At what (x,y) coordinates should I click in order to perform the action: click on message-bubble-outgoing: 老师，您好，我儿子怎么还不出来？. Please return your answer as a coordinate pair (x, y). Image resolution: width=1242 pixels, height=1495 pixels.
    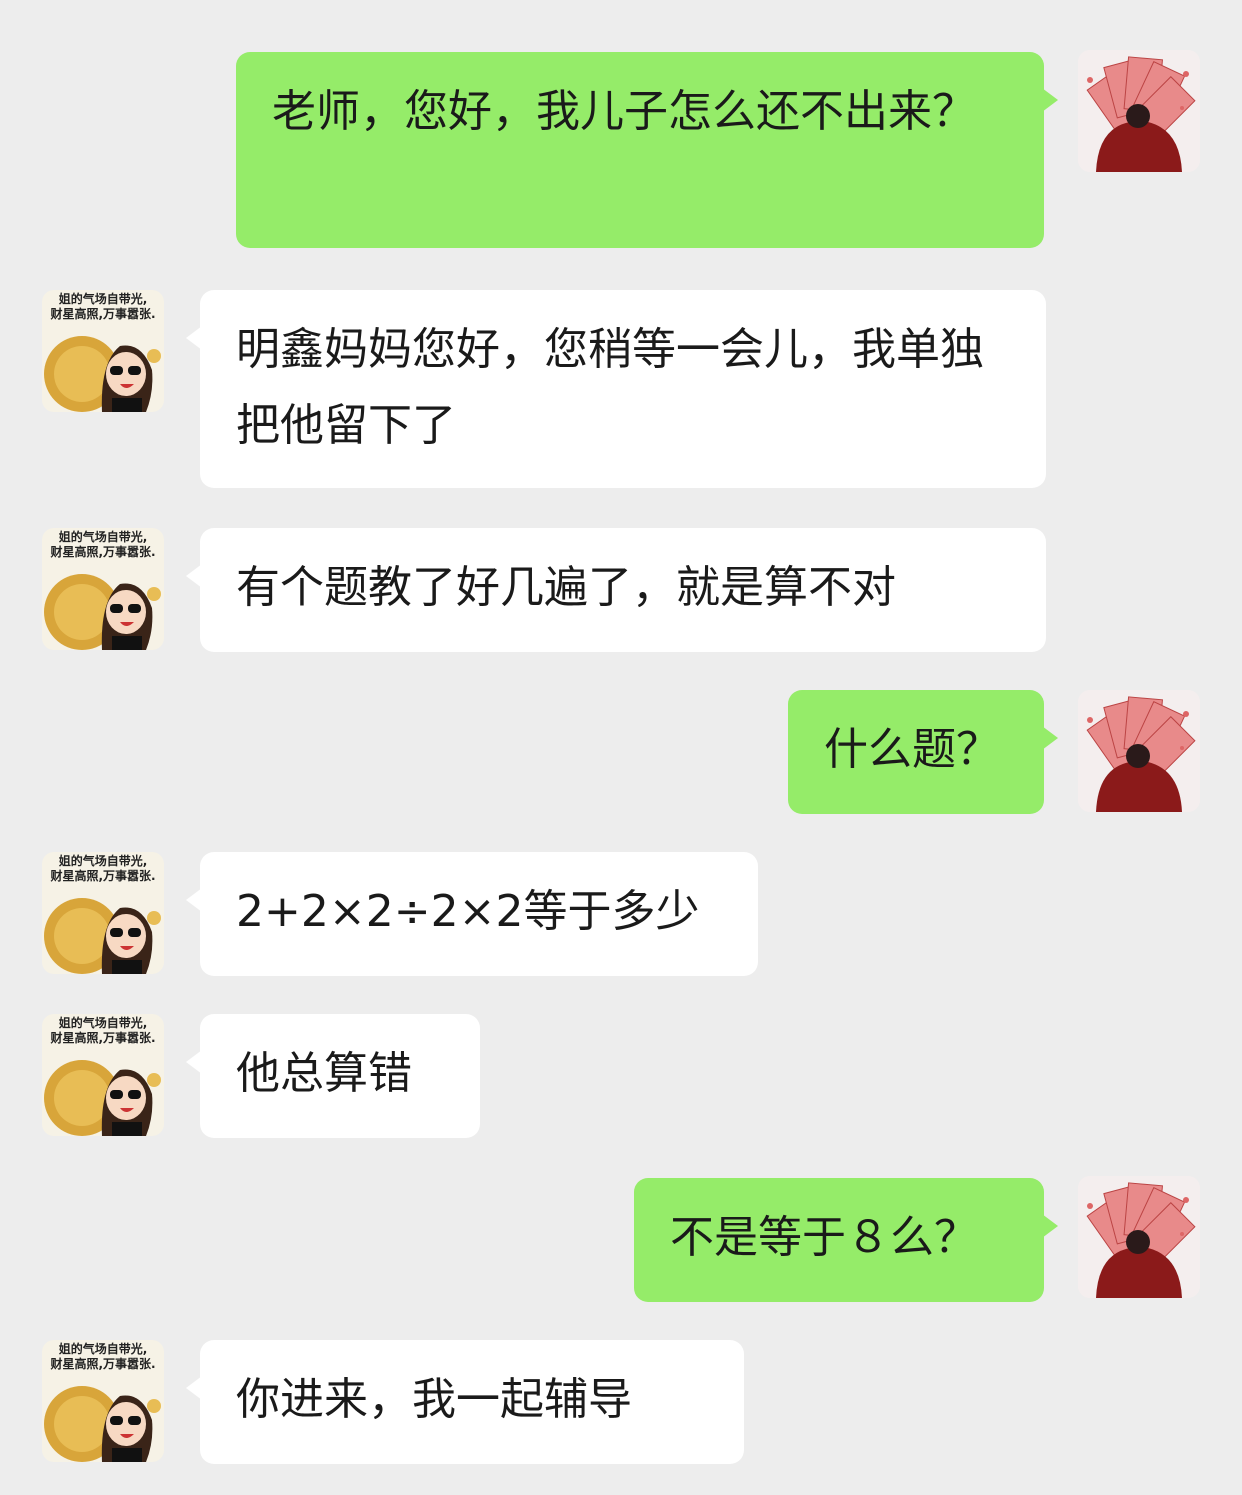
    Looking at the image, I should click on (647, 150).